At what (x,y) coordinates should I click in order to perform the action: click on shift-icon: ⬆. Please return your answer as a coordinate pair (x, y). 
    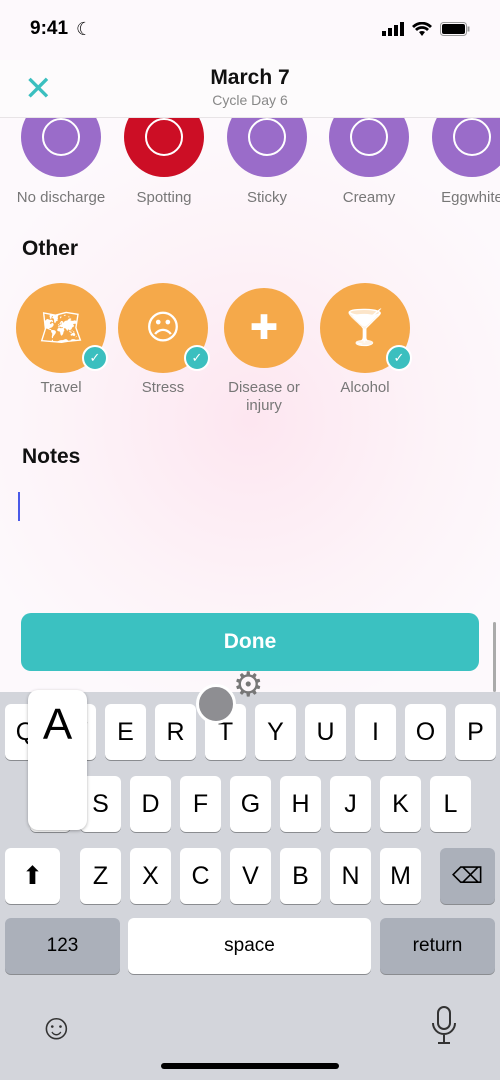
    Looking at the image, I should click on (32, 876).